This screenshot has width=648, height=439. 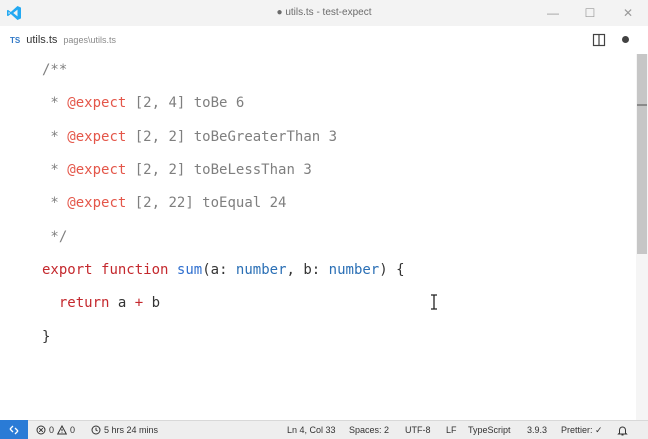 What do you see at coordinates (599, 40) in the screenshot?
I see `split-editor-icon` at bounding box center [599, 40].